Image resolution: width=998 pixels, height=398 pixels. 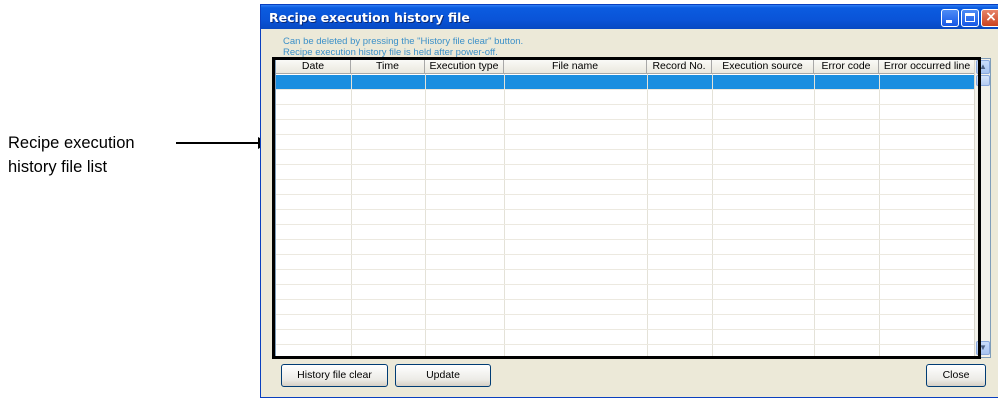 I want to click on minimize-icon, so click(x=949, y=21).